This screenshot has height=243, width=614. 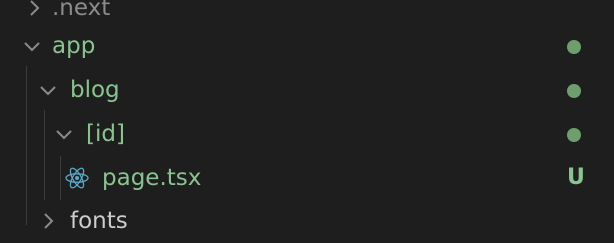 I want to click on tree-item-label: page.tsx, so click(x=152, y=178).